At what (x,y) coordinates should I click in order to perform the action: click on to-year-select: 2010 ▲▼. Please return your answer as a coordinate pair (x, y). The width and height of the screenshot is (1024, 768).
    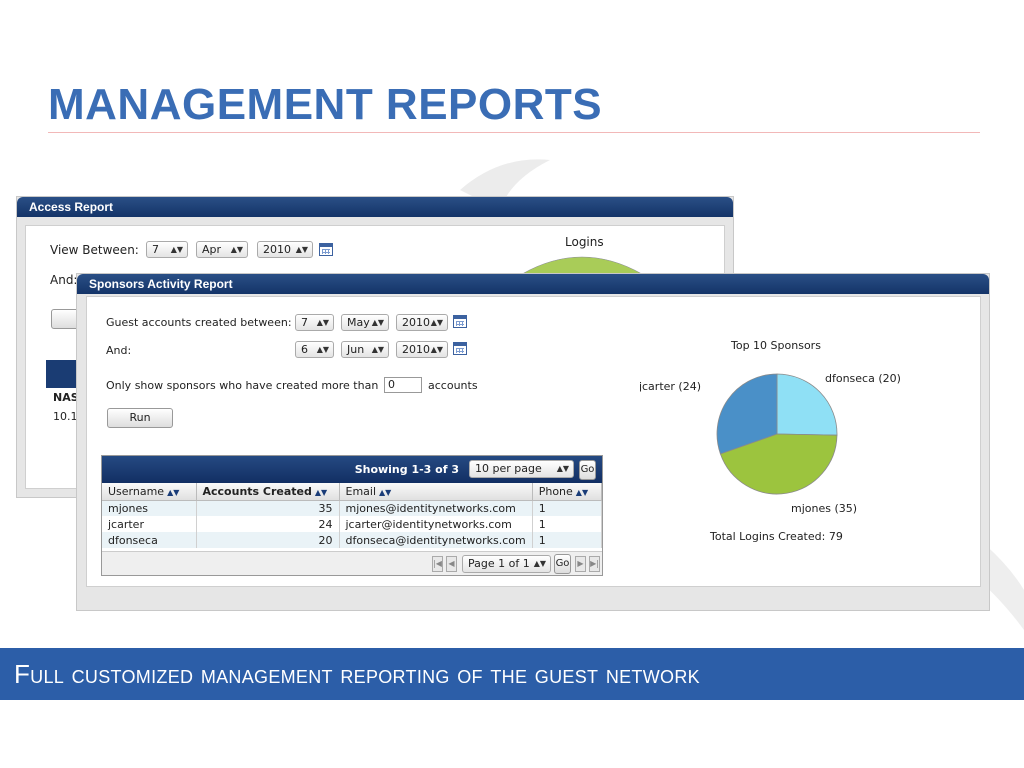
    Looking at the image, I should click on (422, 349).